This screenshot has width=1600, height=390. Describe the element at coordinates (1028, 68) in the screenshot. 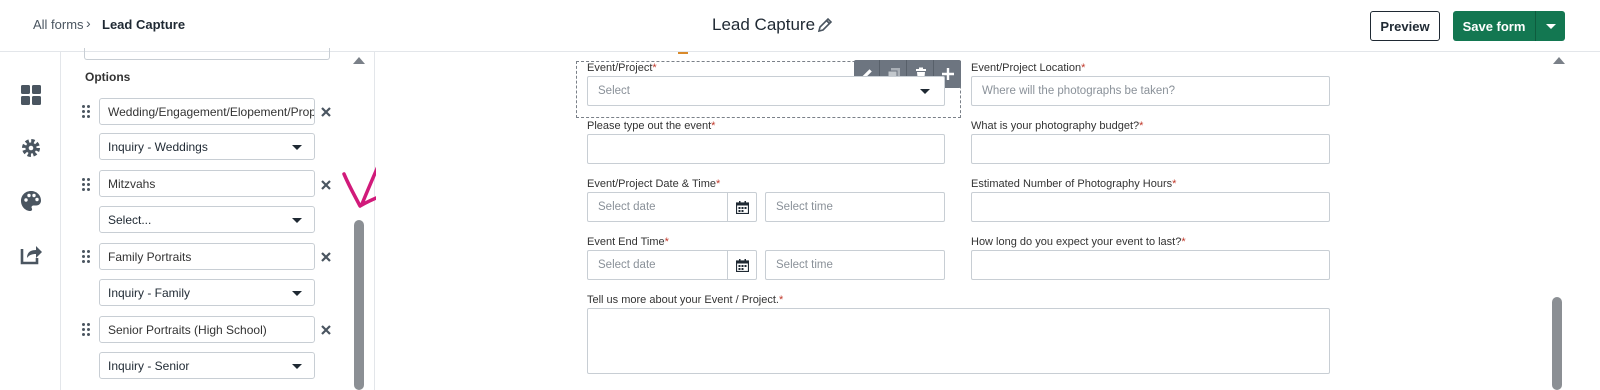

I see `event-location-label: Event/Project Location*` at that location.